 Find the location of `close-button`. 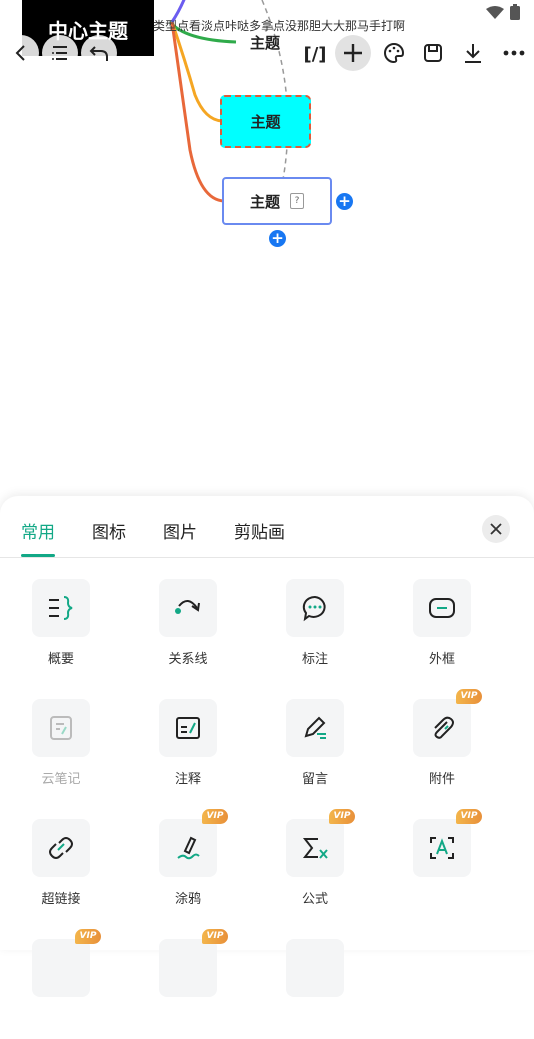

close-button is located at coordinates (496, 529).